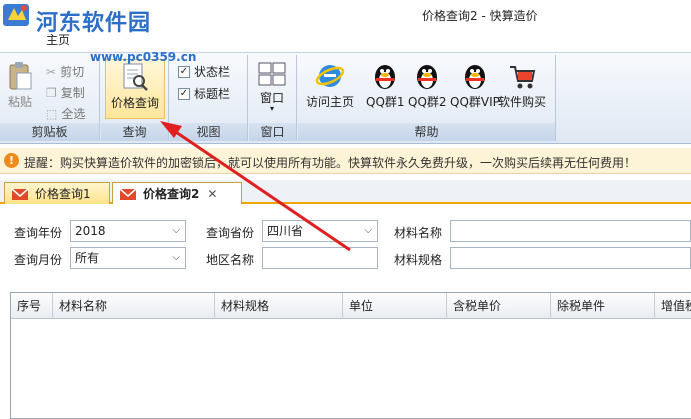 The height and width of the screenshot is (419, 691). I want to click on ribbon-group-view: ✓ 状态栏 ✓ 标题栏 视图, so click(209, 98).